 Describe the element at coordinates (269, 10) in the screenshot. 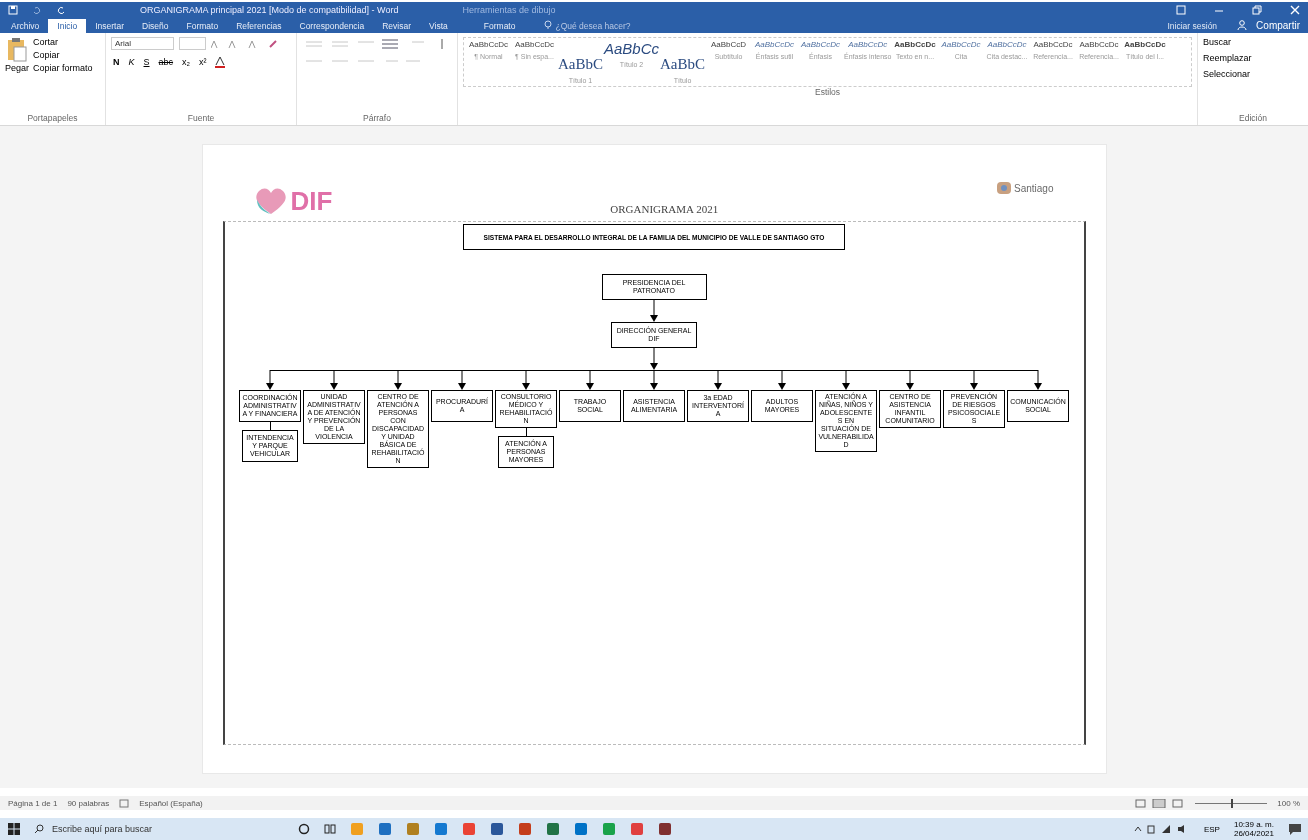

I see `window-title: ORGANIGRAMA principal 2021 [Modo de compatibilidad] - Word` at that location.